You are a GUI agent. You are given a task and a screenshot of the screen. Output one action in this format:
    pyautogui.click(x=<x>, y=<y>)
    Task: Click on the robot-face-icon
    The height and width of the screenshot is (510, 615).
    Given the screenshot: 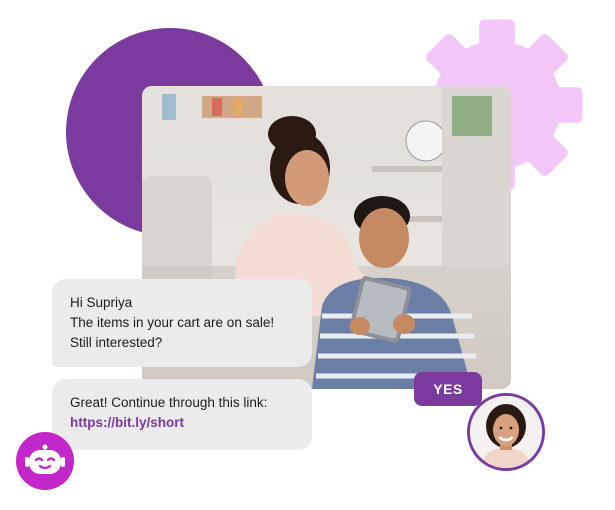 What is the action you would take?
    pyautogui.click(x=45, y=459)
    